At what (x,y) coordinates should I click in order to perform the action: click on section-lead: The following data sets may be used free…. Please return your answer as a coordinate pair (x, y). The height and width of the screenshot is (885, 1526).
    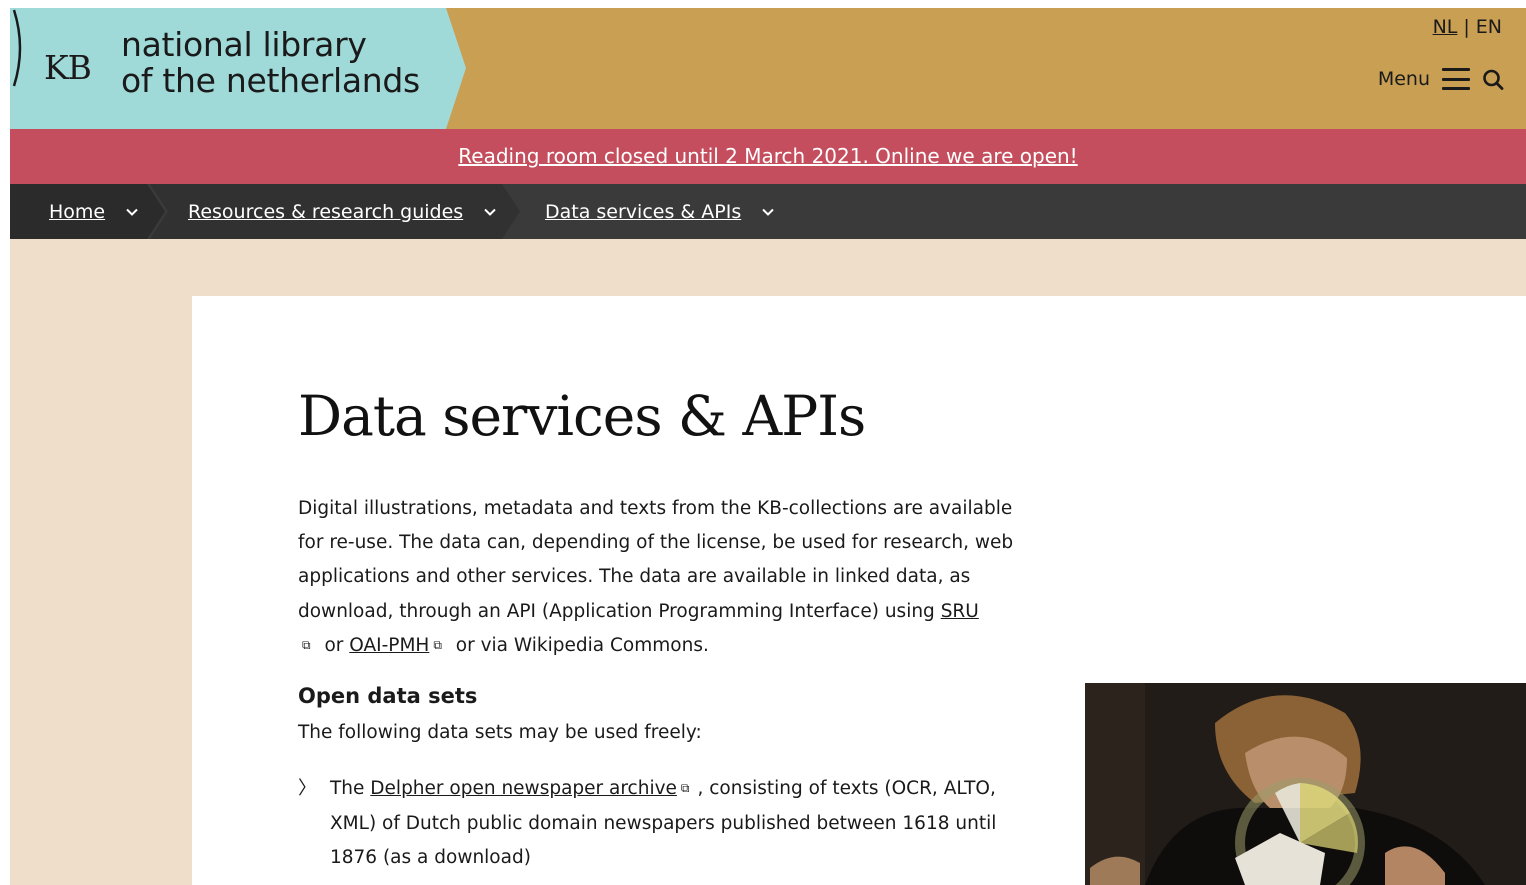
    Looking at the image, I should click on (500, 732).